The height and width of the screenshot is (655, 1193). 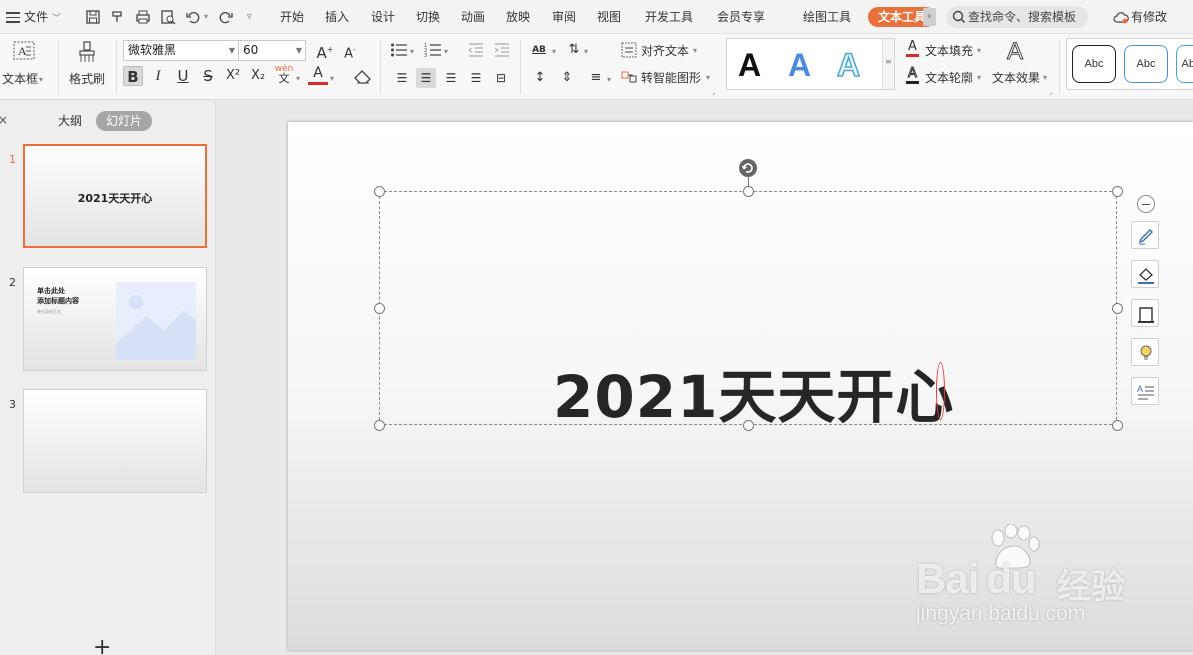 I want to click on slide-title-text: 2021天天开心, so click(x=753, y=392).